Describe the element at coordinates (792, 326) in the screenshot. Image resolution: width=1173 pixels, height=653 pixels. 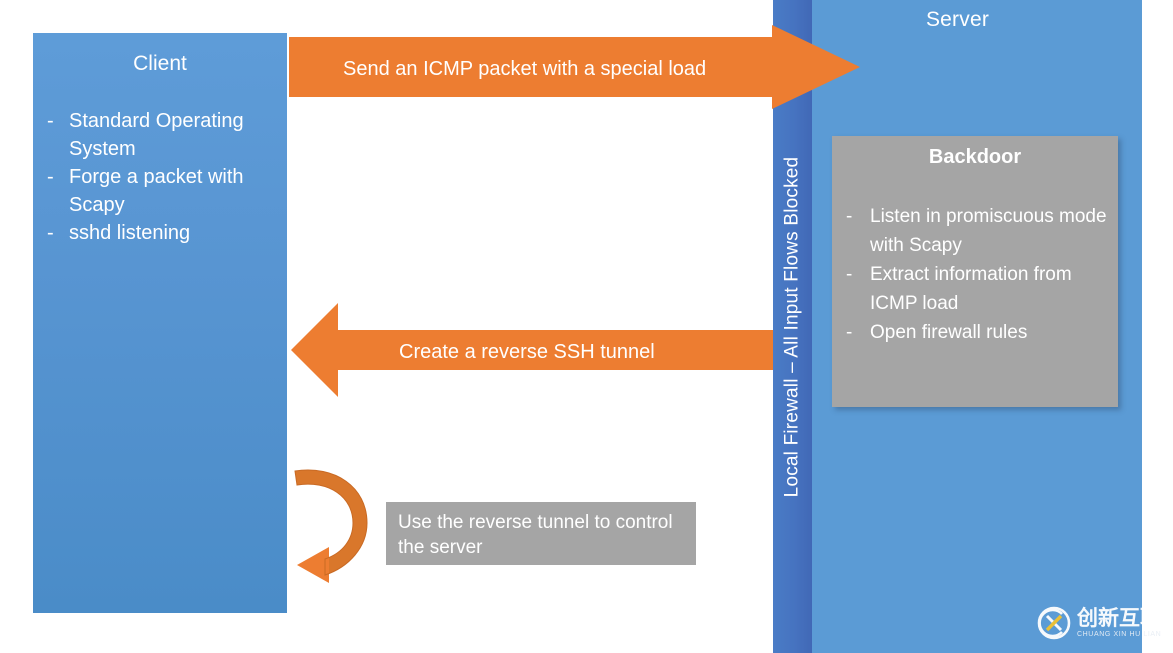
I see `local-firewall-label: Local Firewall – All Input Flows Blocked` at that location.